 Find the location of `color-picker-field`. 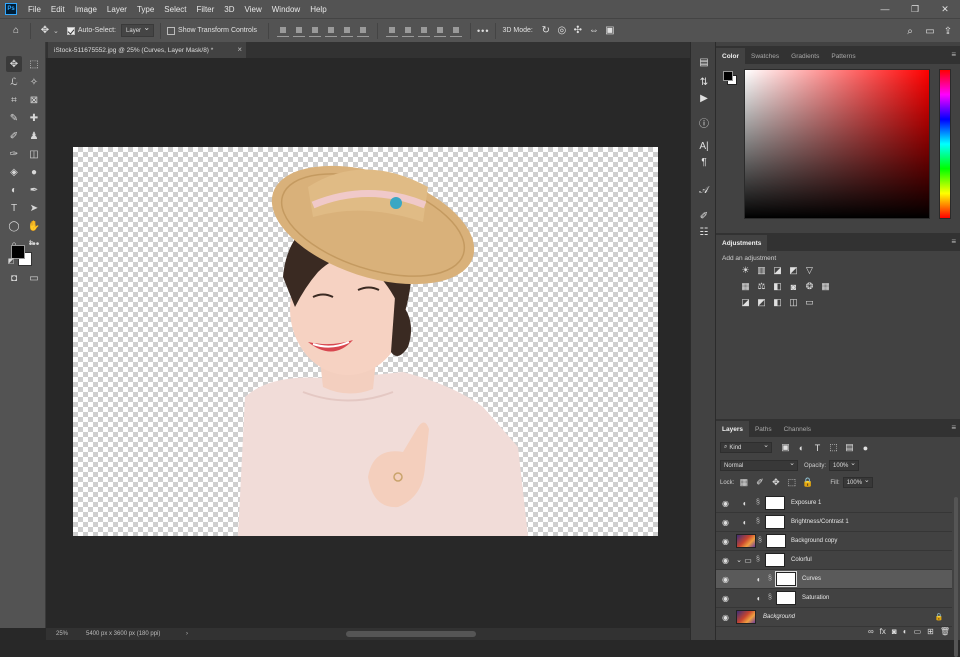

color-picker-field is located at coordinates (837, 144).